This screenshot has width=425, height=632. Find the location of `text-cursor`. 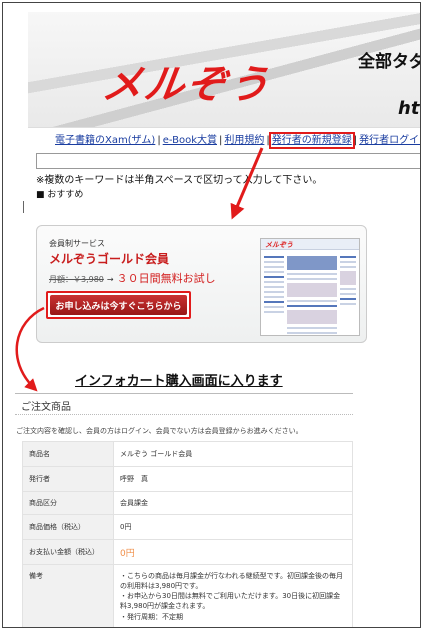

text-cursor is located at coordinates (23, 207).